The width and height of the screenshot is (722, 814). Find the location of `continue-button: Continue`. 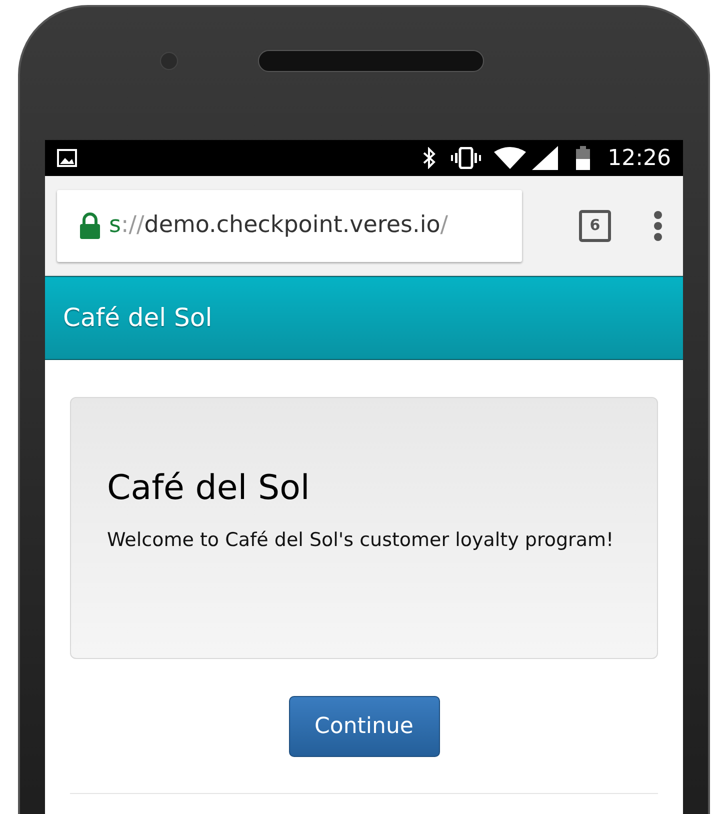

continue-button: Continue is located at coordinates (364, 726).